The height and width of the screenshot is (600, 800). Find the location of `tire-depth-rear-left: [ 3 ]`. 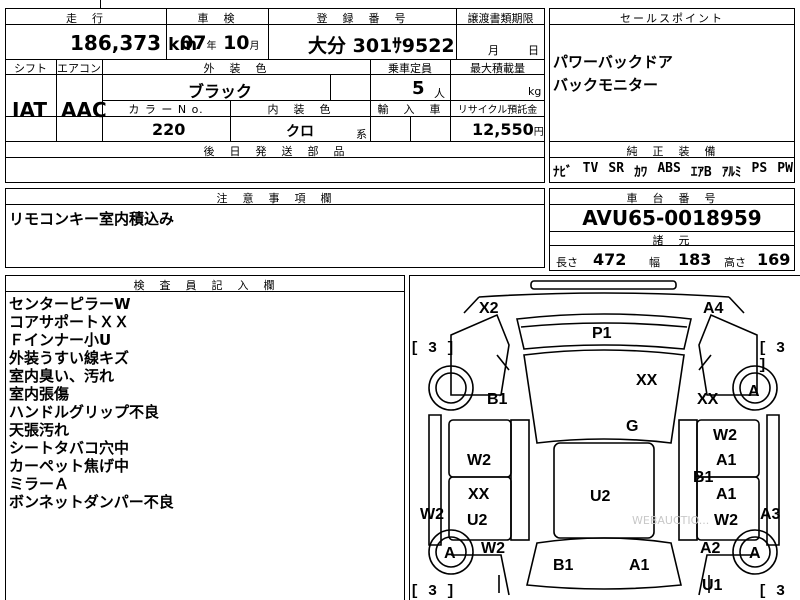

tire-depth-rear-left: [ 3 ] is located at coordinates (433, 591).